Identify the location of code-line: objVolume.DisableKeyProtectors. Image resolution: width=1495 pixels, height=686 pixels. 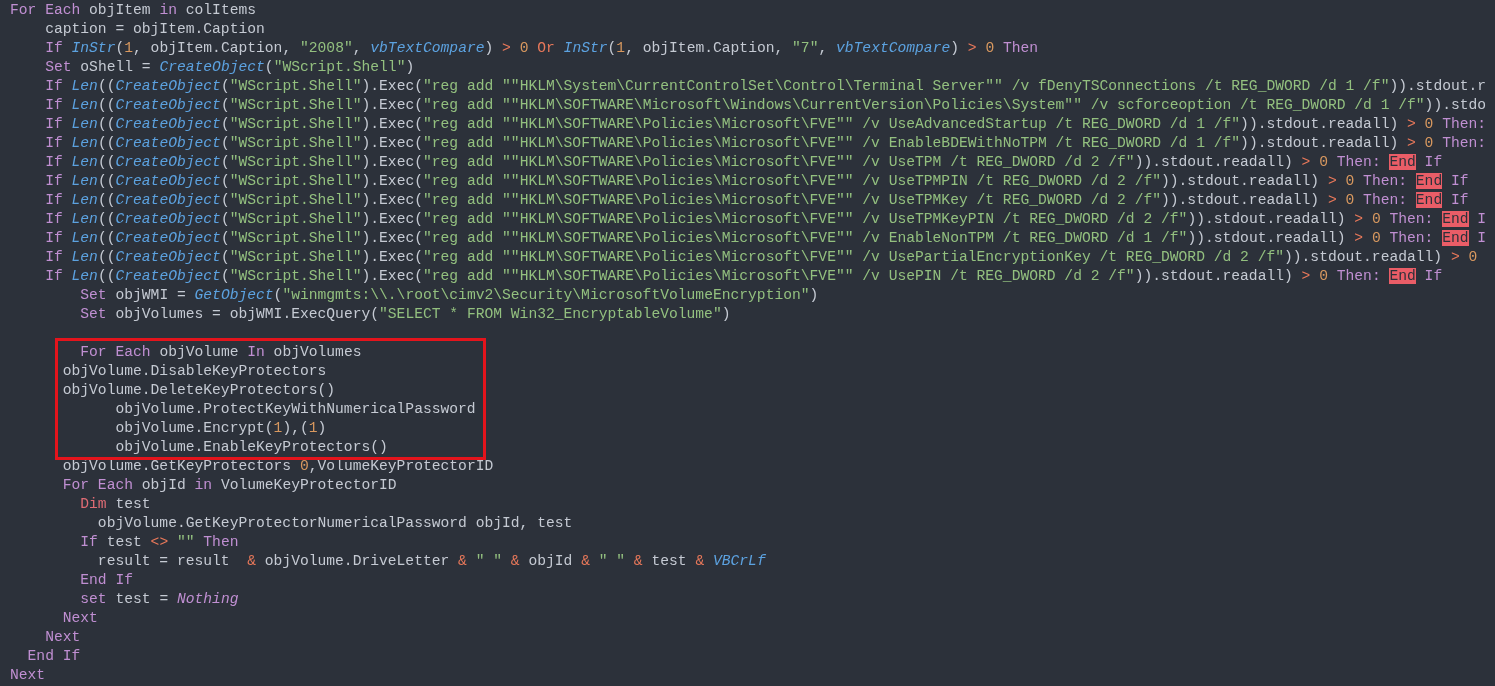
(194, 371).